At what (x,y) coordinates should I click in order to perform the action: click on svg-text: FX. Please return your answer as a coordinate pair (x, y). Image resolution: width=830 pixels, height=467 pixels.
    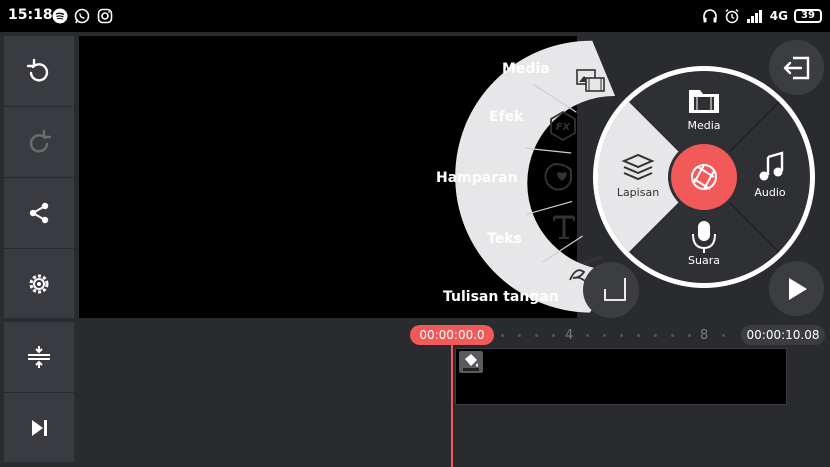
    Looking at the image, I should click on (564, 127).